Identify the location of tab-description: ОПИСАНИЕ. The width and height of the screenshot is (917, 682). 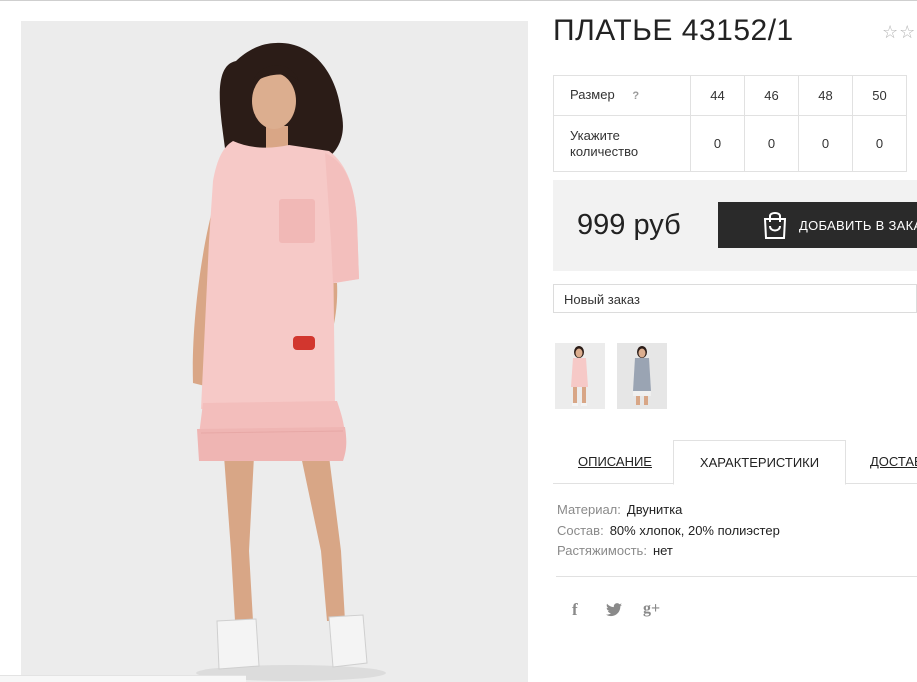
(615, 462).